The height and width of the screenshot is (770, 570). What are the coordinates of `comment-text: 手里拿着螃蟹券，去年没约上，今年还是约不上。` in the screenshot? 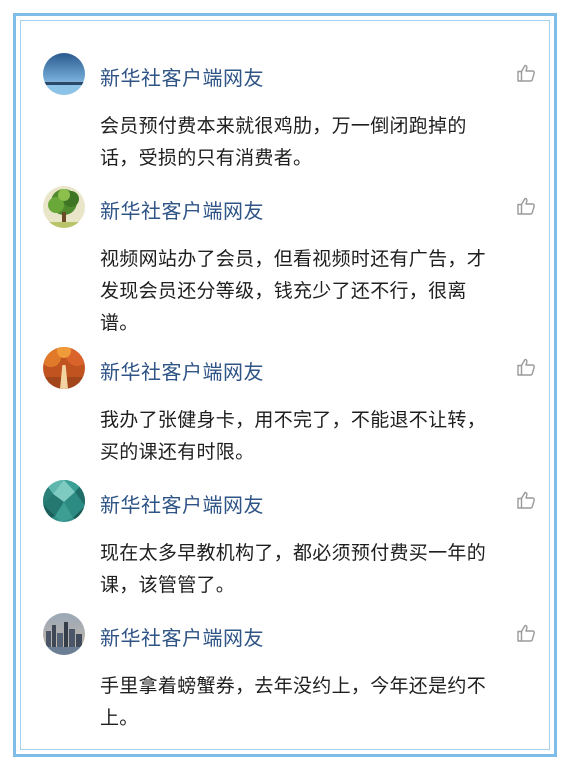 It's located at (293, 702).